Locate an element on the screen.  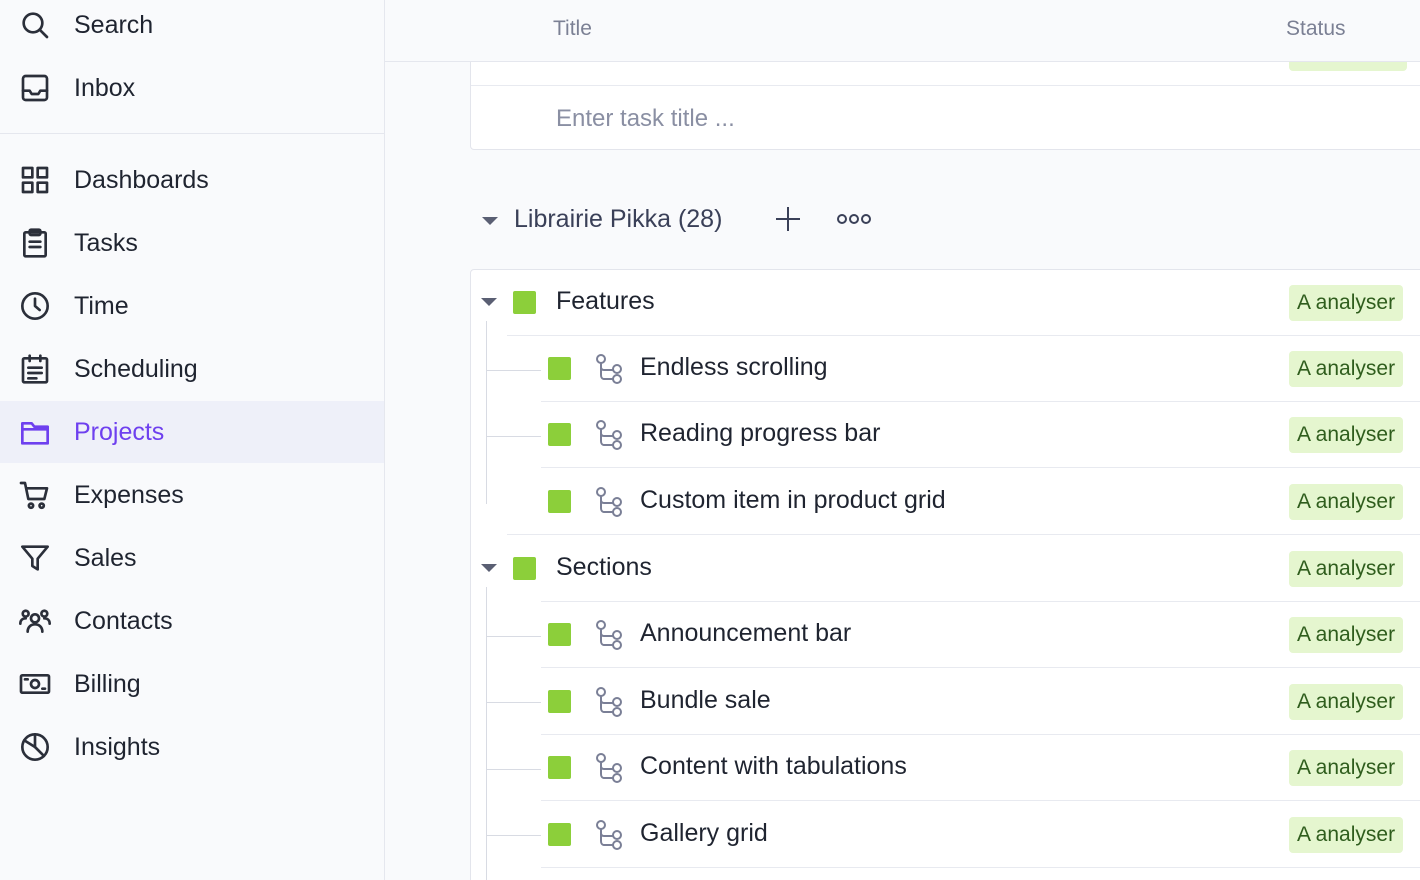
sidebar-item-projects: Projects is located at coordinates (192, 432).